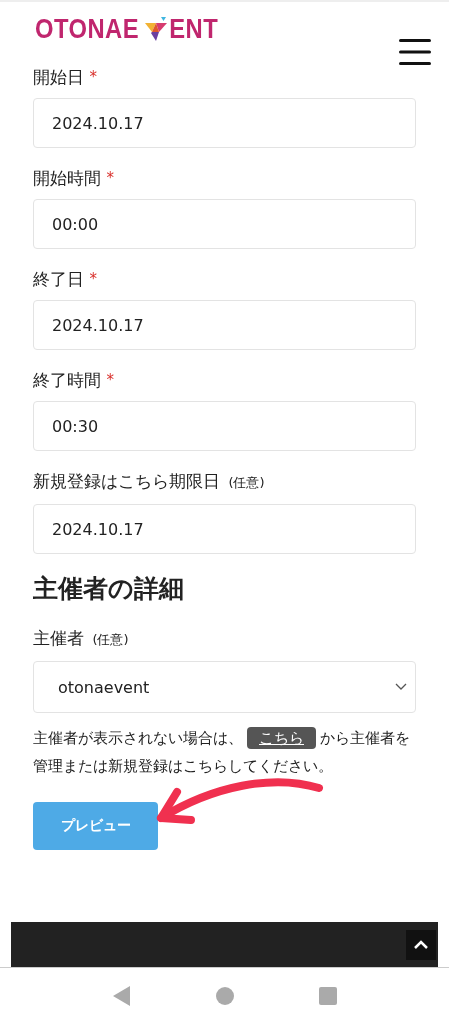 The height and width of the screenshot is (1024, 449). What do you see at coordinates (58, 77) in the screenshot?
I see `field-label: 開始日` at bounding box center [58, 77].